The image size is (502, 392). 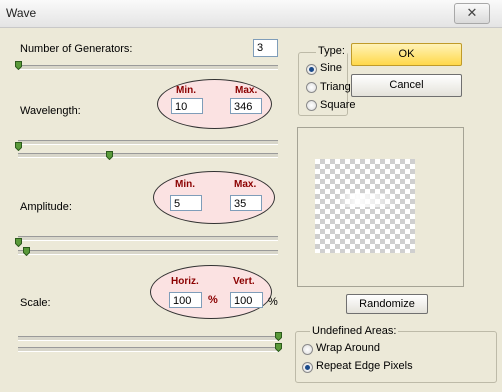 I want to click on scale-vert-slider-track, so click(x=149, y=349).